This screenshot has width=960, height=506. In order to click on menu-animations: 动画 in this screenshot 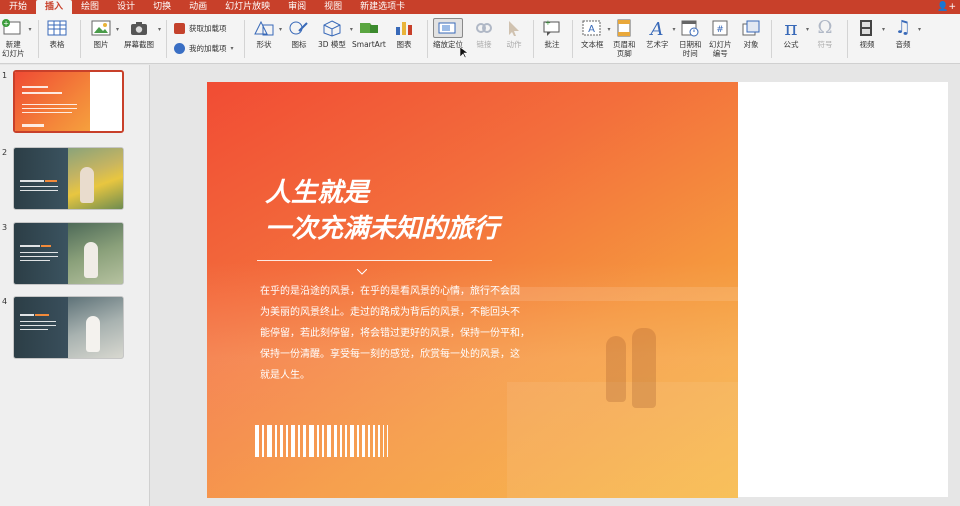, I will do `click(198, 7)`.